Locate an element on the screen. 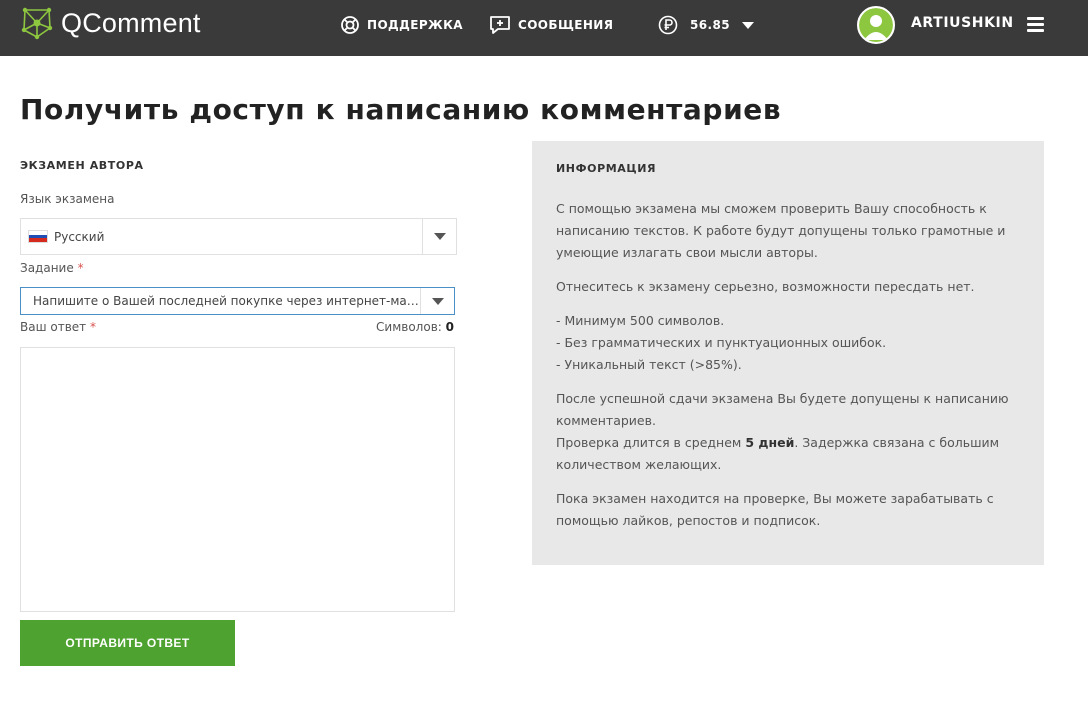 The image size is (1088, 704). form-section-title: ЭКЗАМЕН АВТОРА is located at coordinates (82, 165).